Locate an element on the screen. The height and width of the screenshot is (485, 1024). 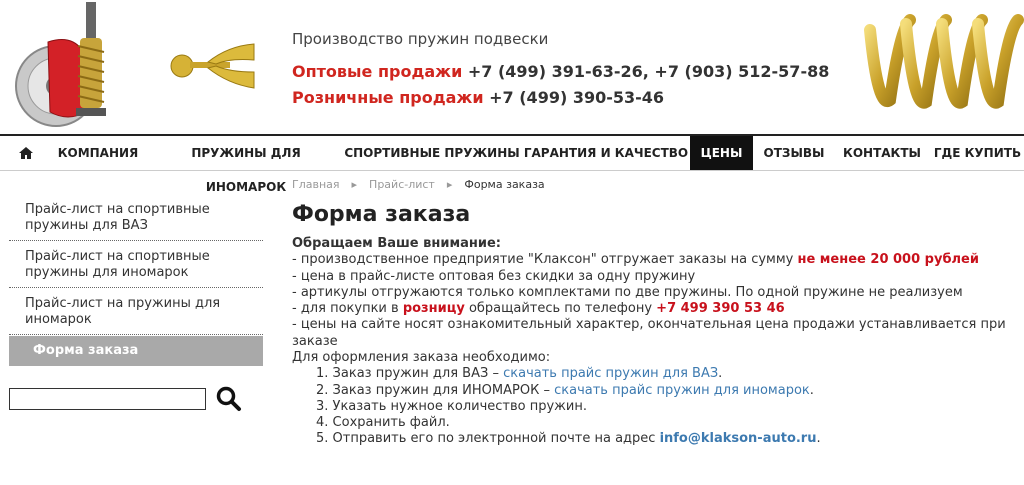
breadcrumb: Главная ▸ Прайс-лист ▸ Форма заказа is located at coordinates (418, 184).